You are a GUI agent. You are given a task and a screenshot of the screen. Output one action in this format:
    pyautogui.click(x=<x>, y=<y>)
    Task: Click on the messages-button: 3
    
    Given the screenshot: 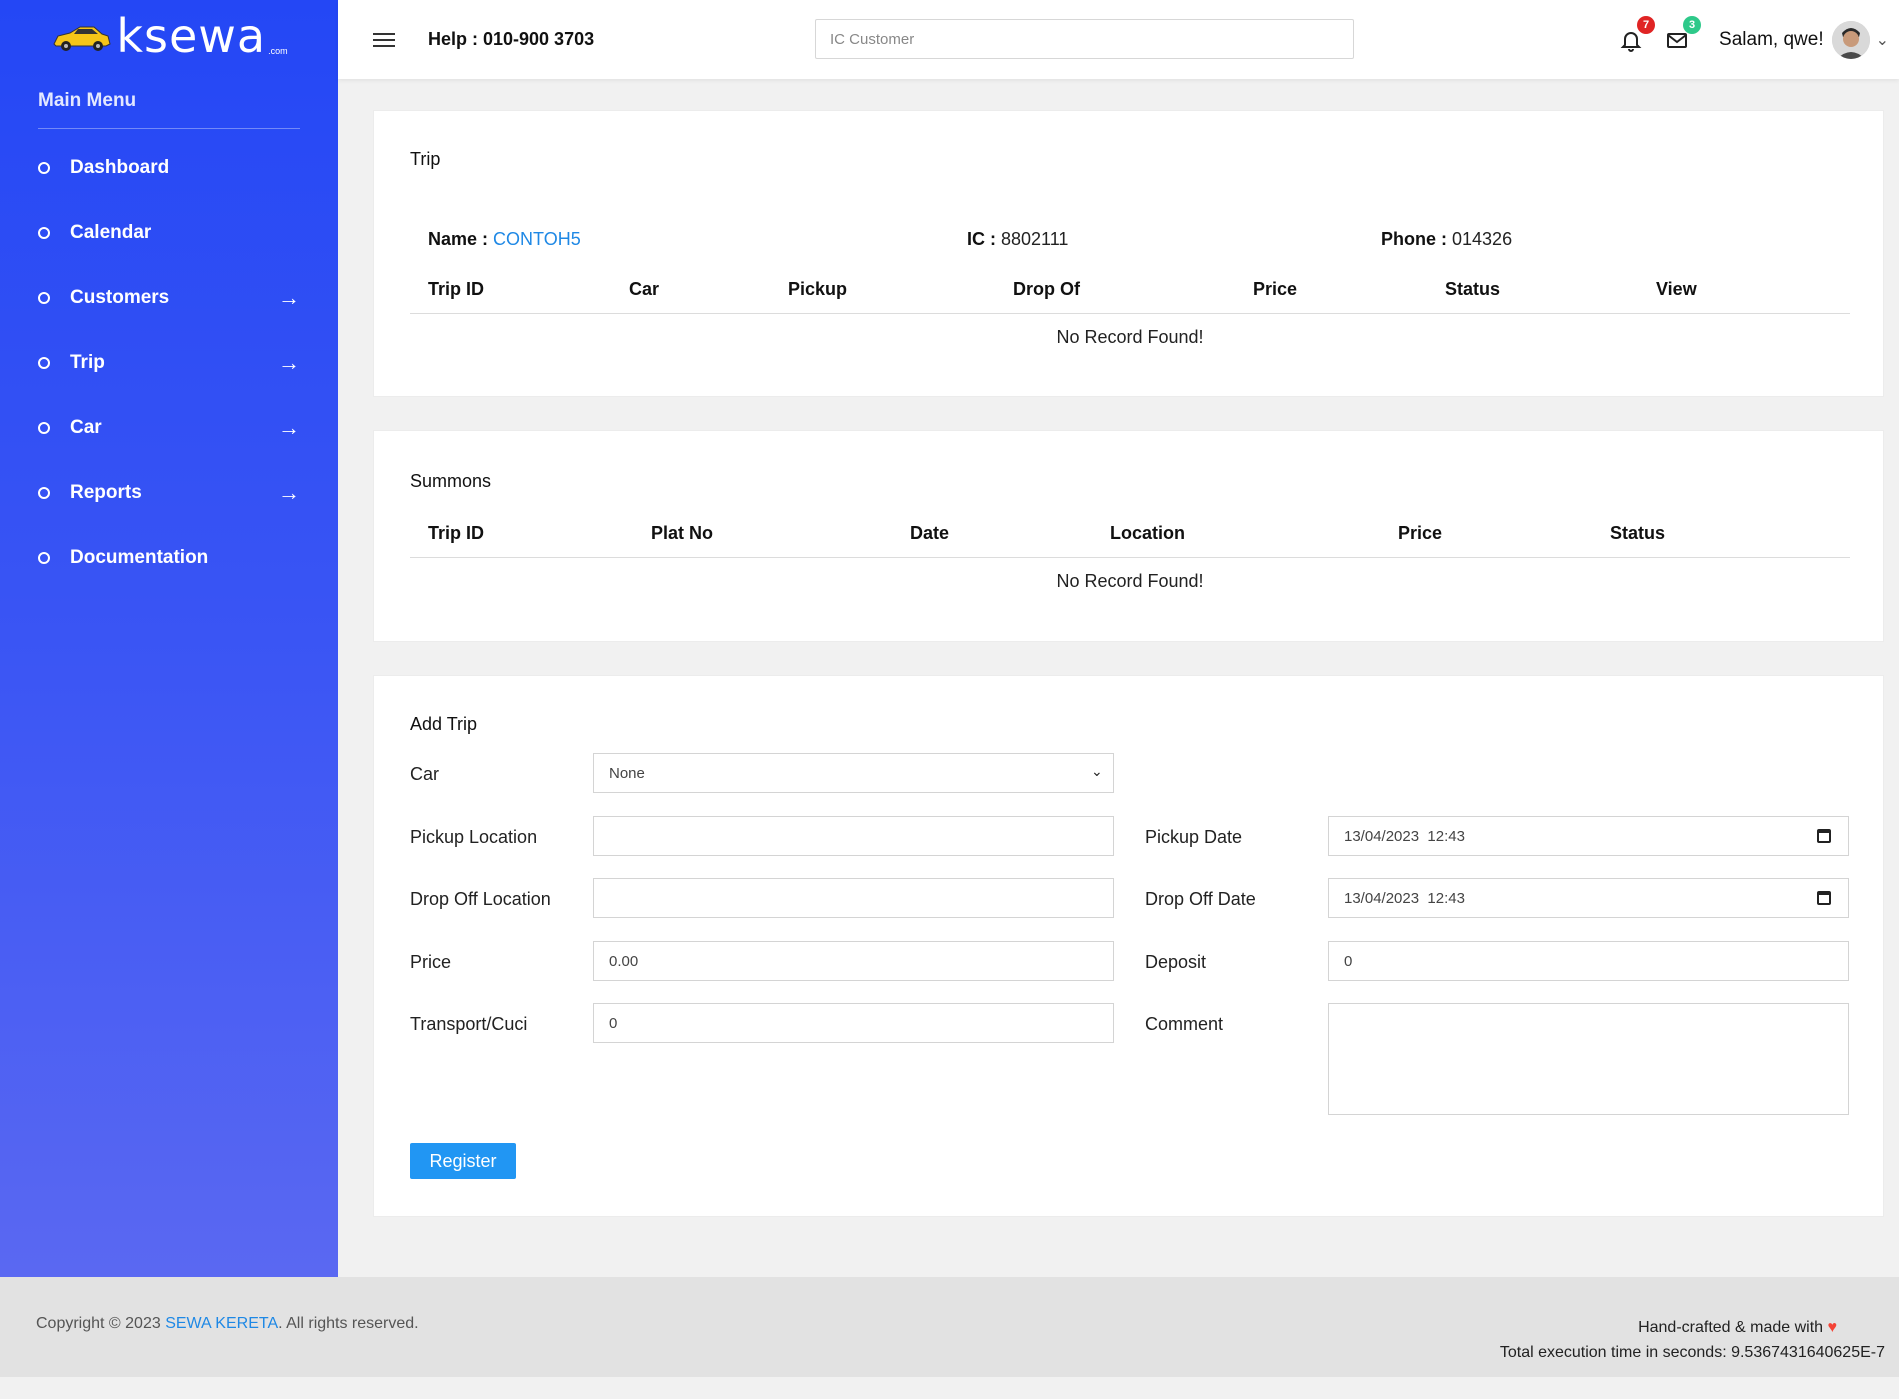 What is the action you would take?
    pyautogui.click(x=1683, y=33)
    